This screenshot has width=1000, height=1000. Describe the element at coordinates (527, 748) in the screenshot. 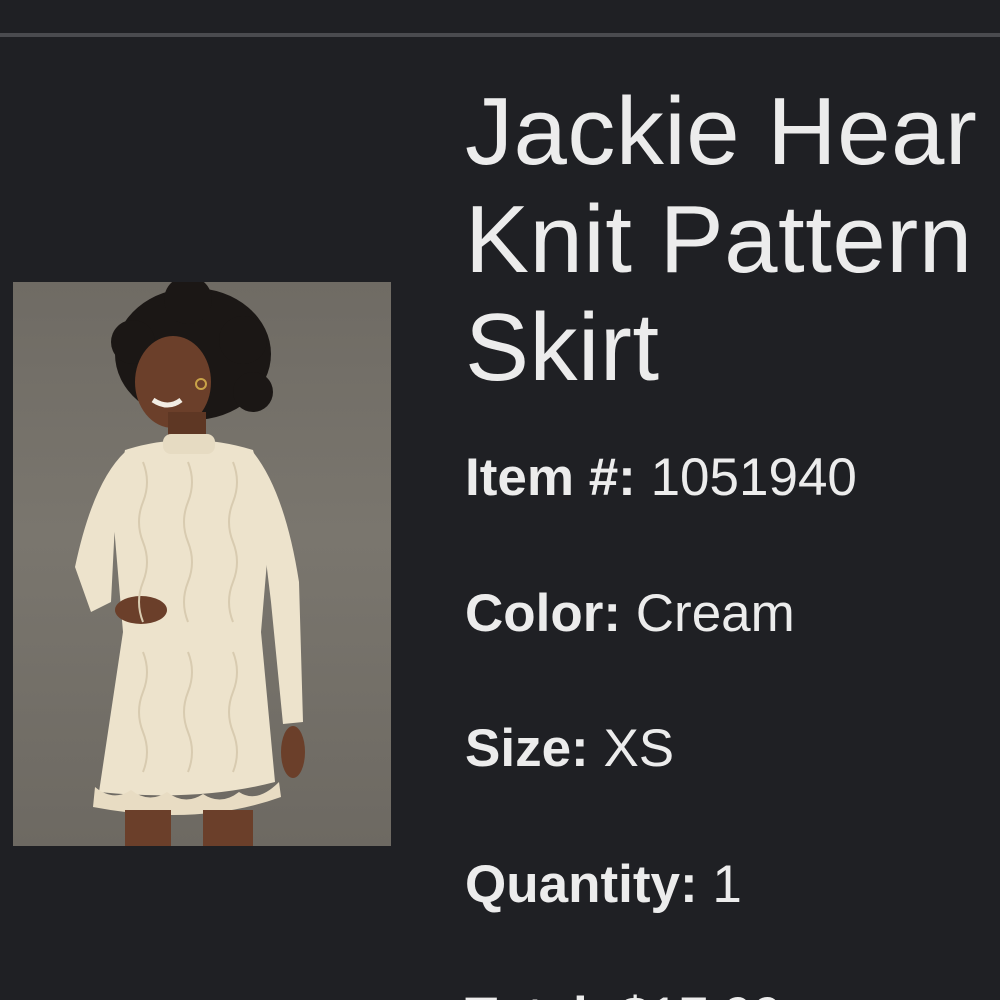

I see `size-label: Size:` at that location.